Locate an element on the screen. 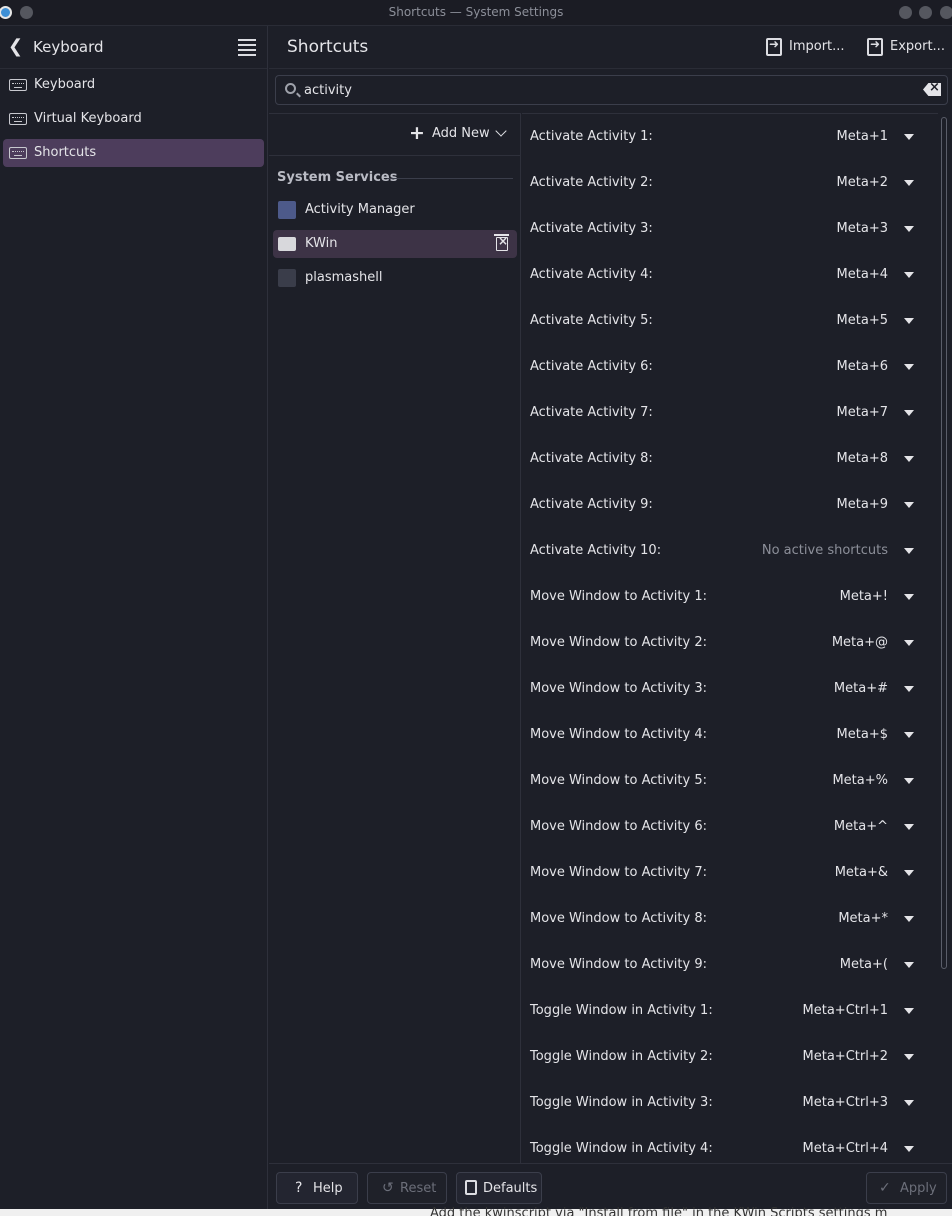 This screenshot has width=952, height=1216. shortcut-row: Activate Activity 6: Meta+6 is located at coordinates (730, 367).